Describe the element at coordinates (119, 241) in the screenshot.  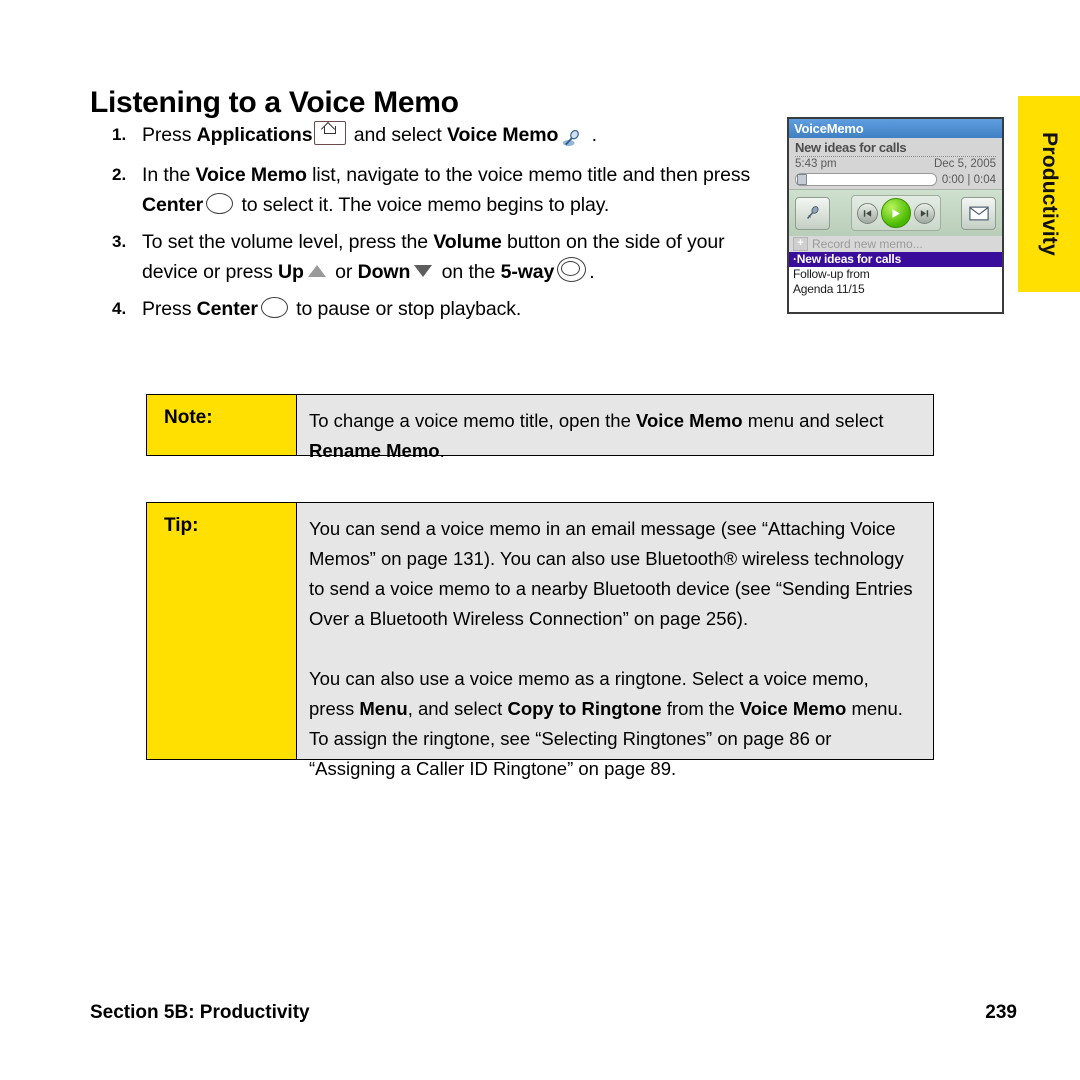
I see `step-number: 3.` at that location.